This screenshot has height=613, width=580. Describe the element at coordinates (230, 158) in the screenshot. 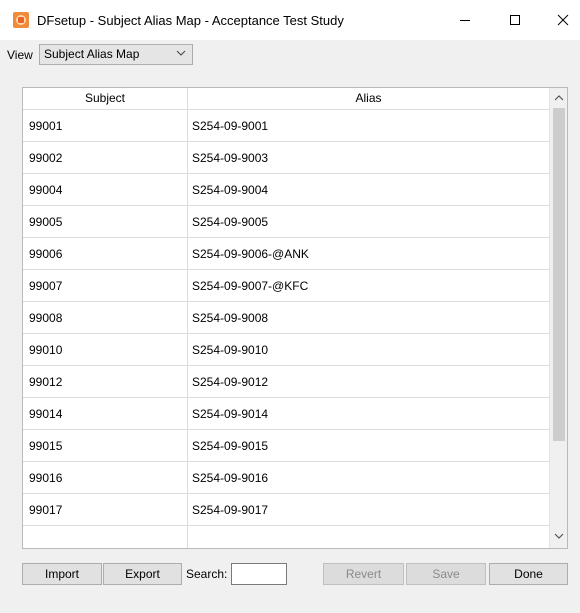

I see `cell-alias: S254-09-9003` at that location.